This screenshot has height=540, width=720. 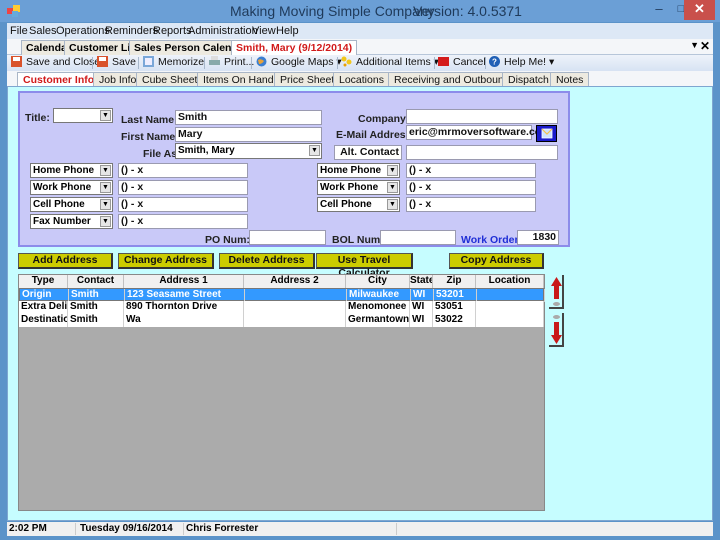 I want to click on phone-type-select-2: Work Phone ▼, so click(x=71, y=187).